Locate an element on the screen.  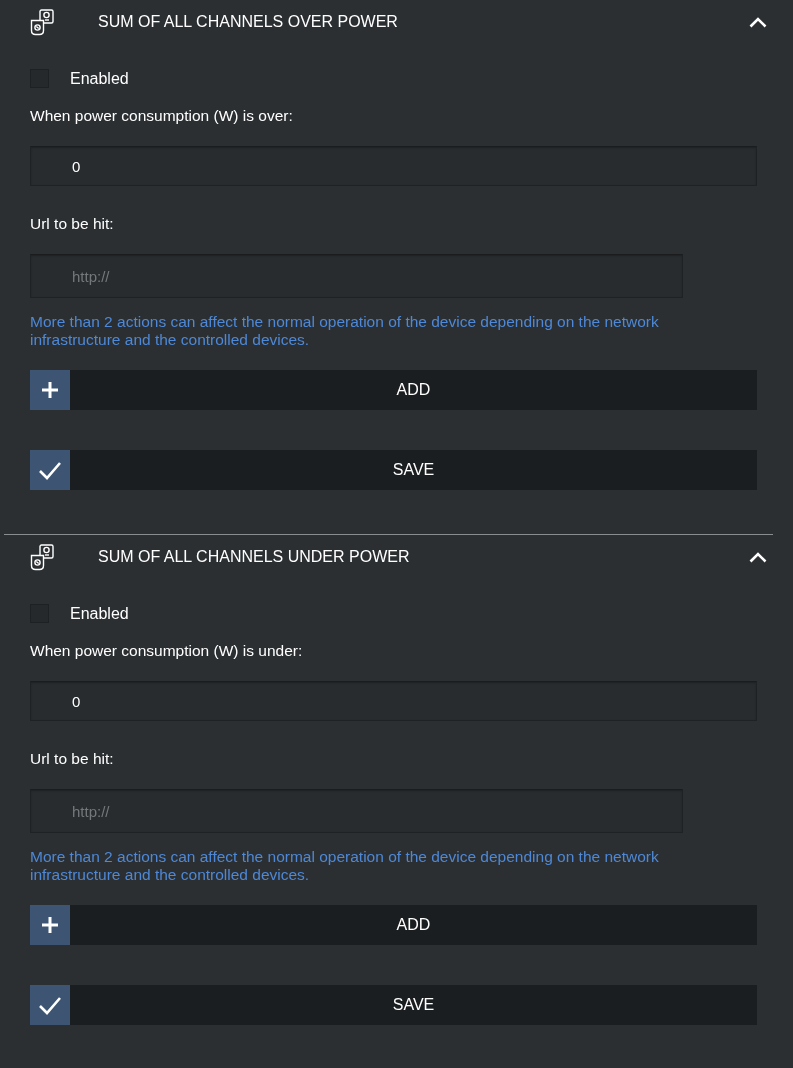
field-label: When power consumption (W) is over: is located at coordinates (161, 116).